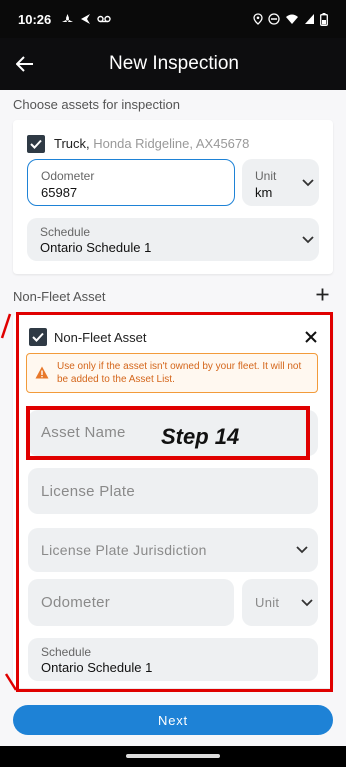 The height and width of the screenshot is (767, 346). I want to click on dnd-icon, so click(274, 19).